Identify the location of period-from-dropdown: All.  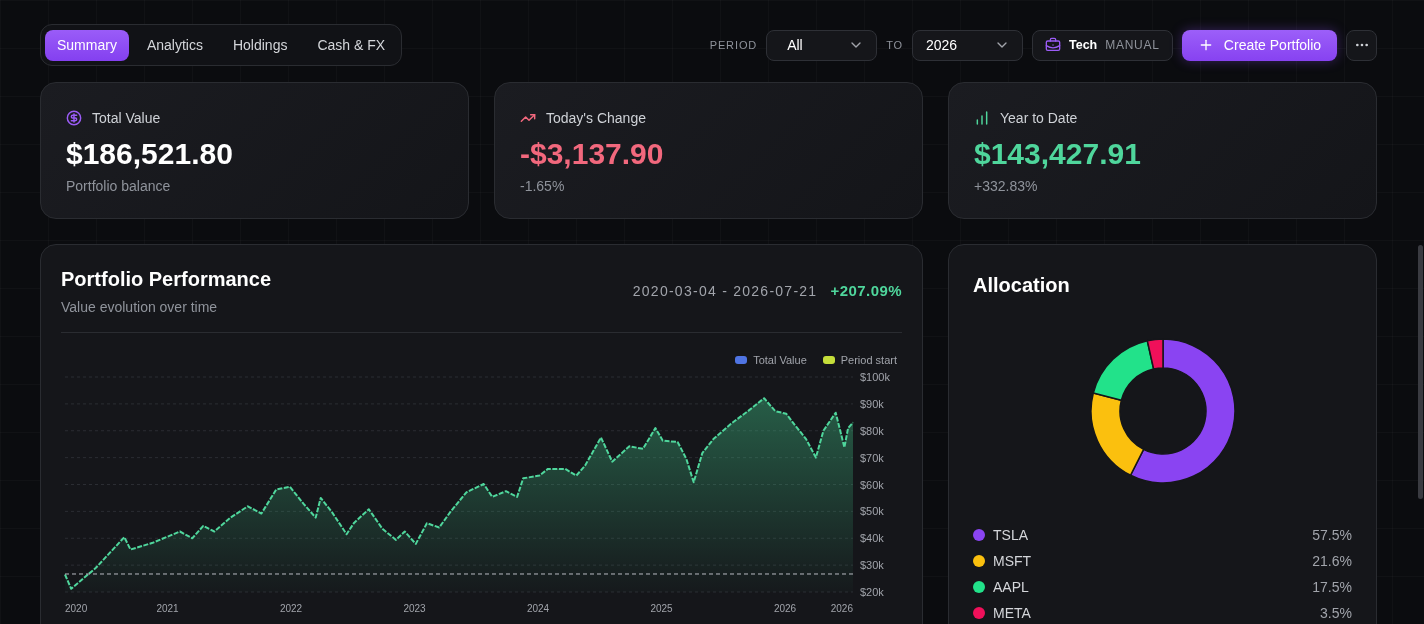
(822, 45).